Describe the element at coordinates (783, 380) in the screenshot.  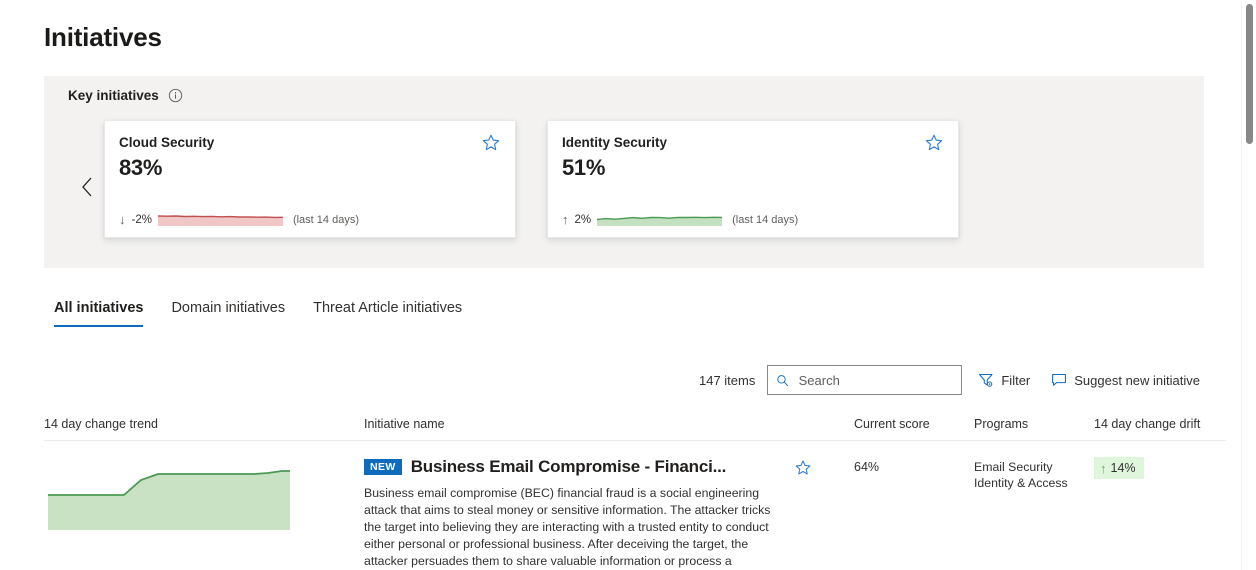
I see `search-icon` at that location.